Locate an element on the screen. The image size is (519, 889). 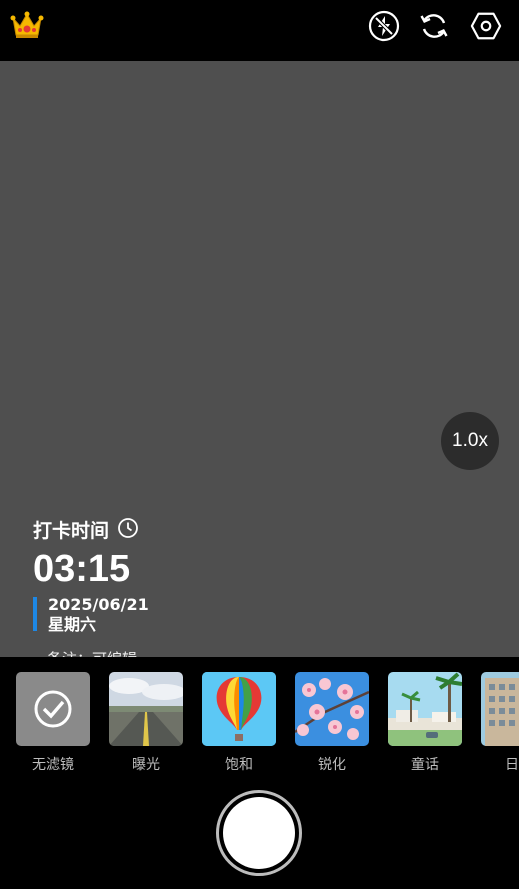
filter-none-thumbnail is located at coordinates (53, 709).